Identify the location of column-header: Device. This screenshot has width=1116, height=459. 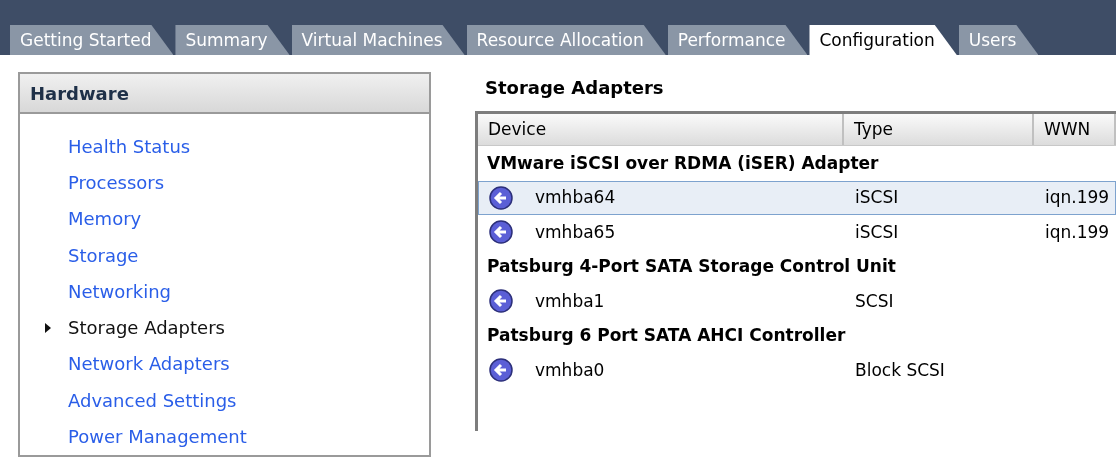
(661, 129).